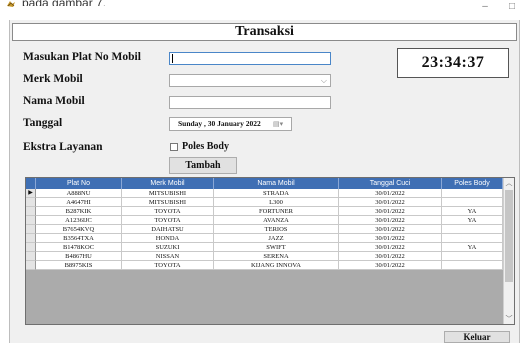  What do you see at coordinates (453, 63) in the screenshot?
I see `clock-display: 23:34:37` at bounding box center [453, 63].